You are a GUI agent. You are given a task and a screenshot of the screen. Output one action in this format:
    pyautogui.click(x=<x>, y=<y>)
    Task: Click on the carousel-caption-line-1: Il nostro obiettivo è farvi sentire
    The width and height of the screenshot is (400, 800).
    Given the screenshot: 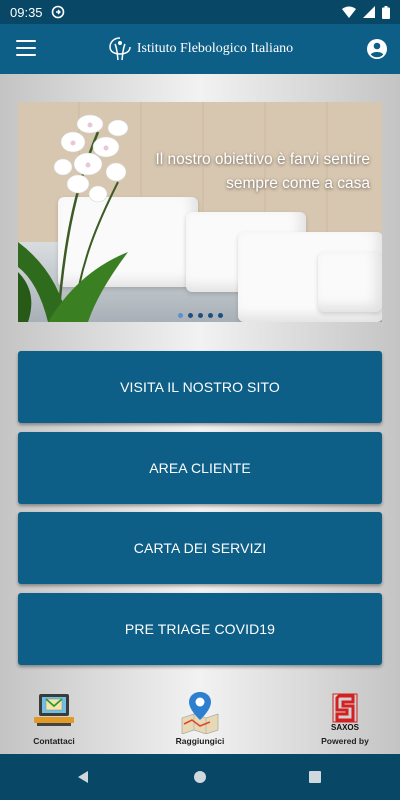 What is the action you would take?
    pyautogui.click(x=262, y=159)
    